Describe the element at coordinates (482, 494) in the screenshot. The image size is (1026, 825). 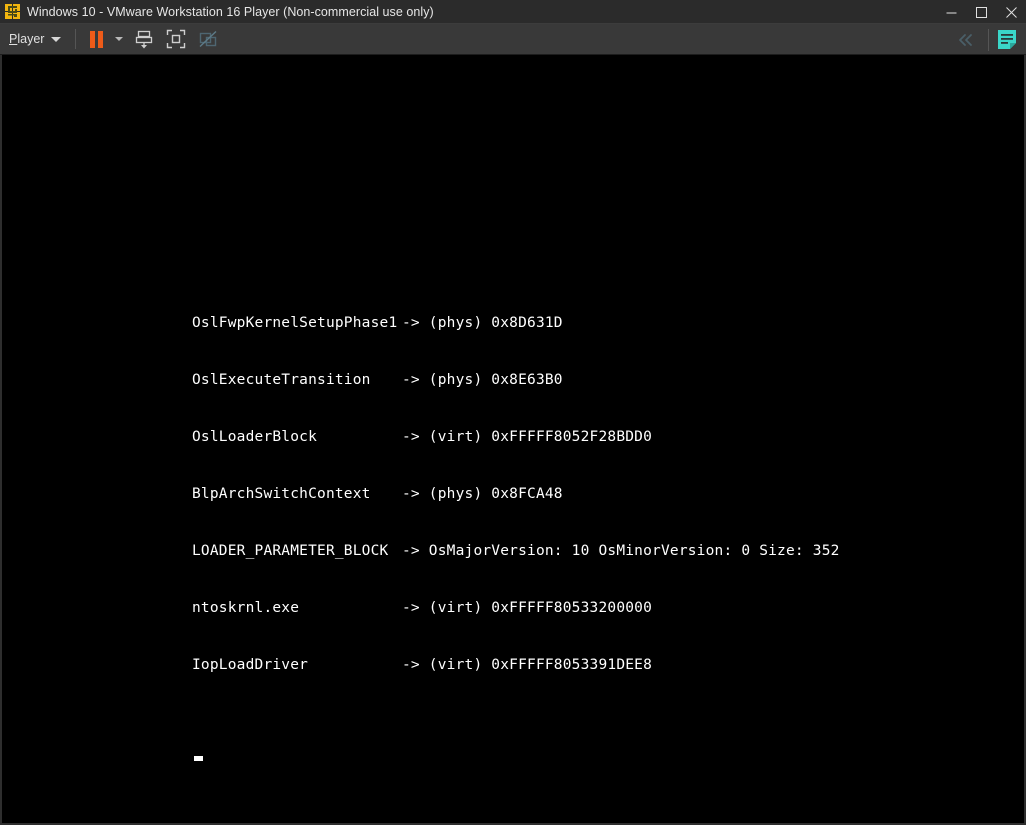
I see `console-value: -> (phys) 0x8FCA48` at that location.